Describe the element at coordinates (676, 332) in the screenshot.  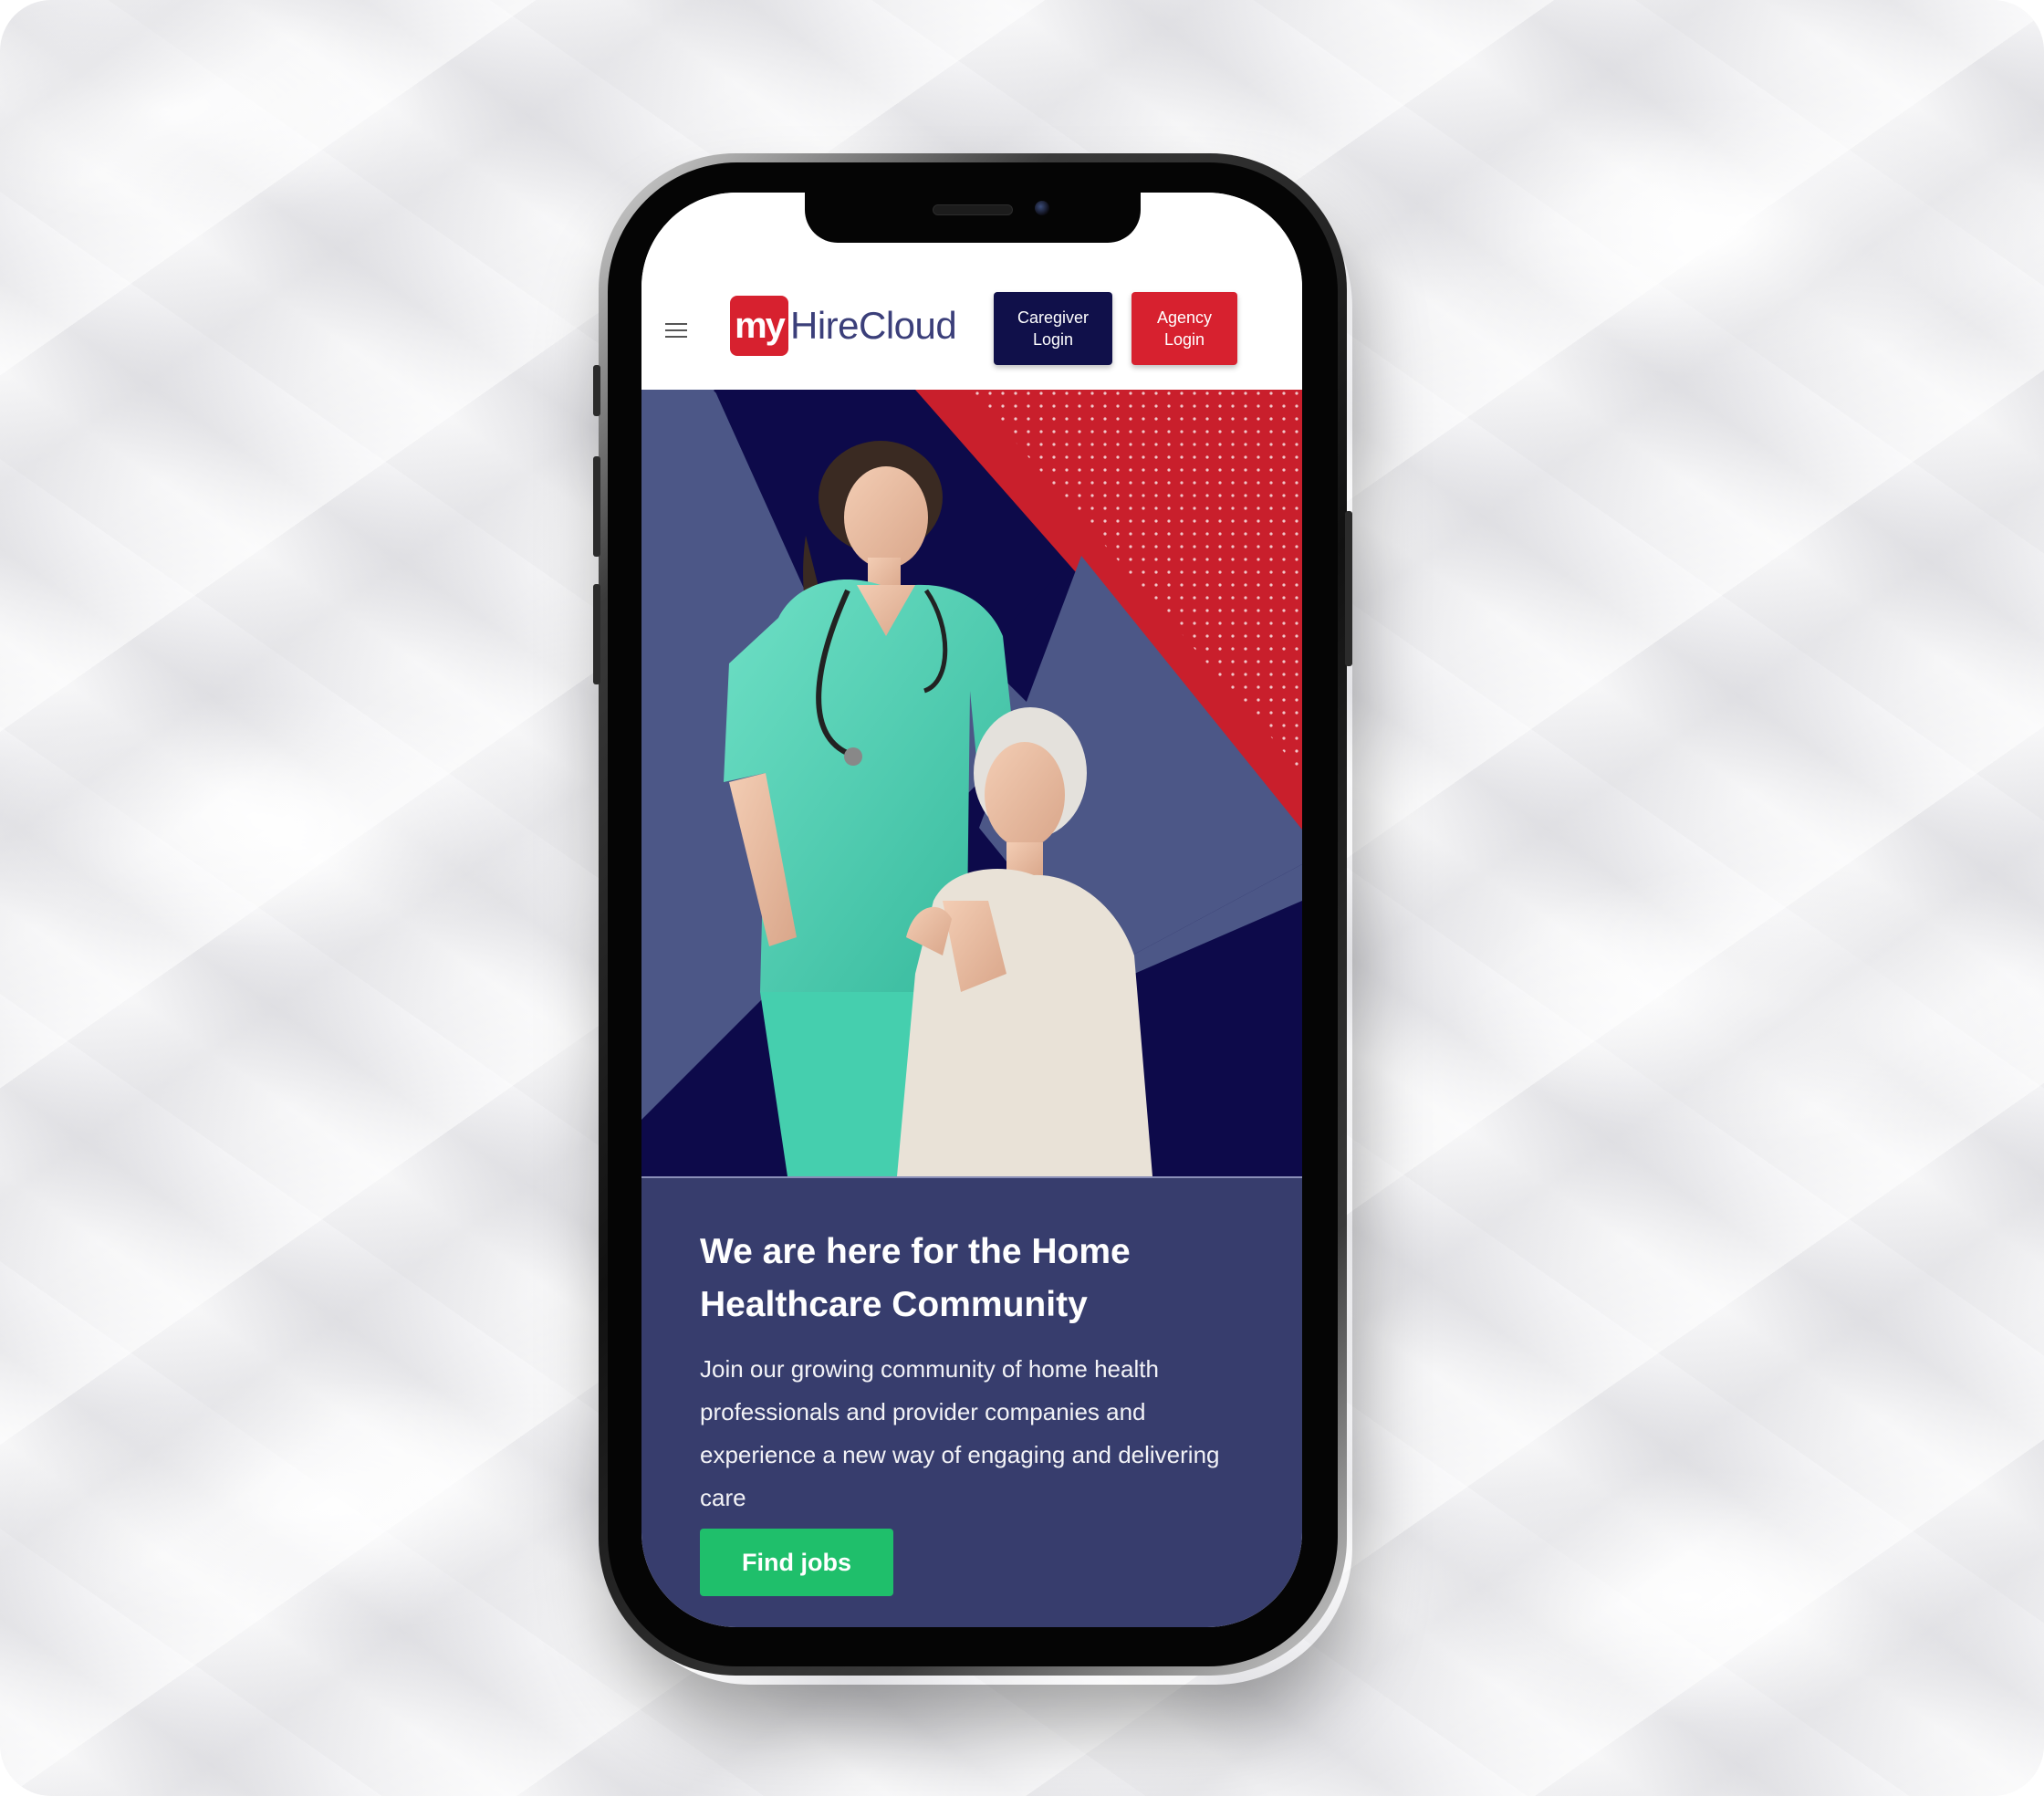
I see `hamburger-menu-icon` at that location.